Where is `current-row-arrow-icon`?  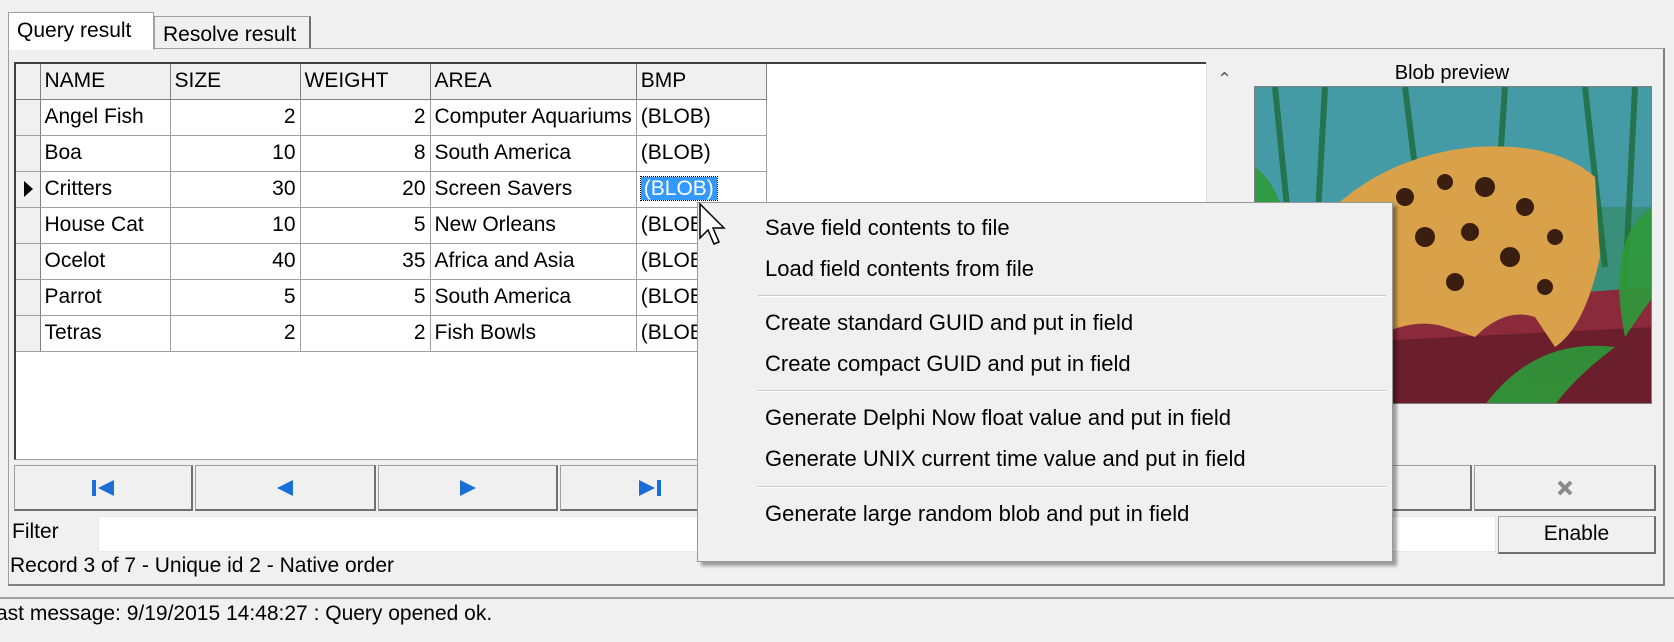 current-row-arrow-icon is located at coordinates (28, 189).